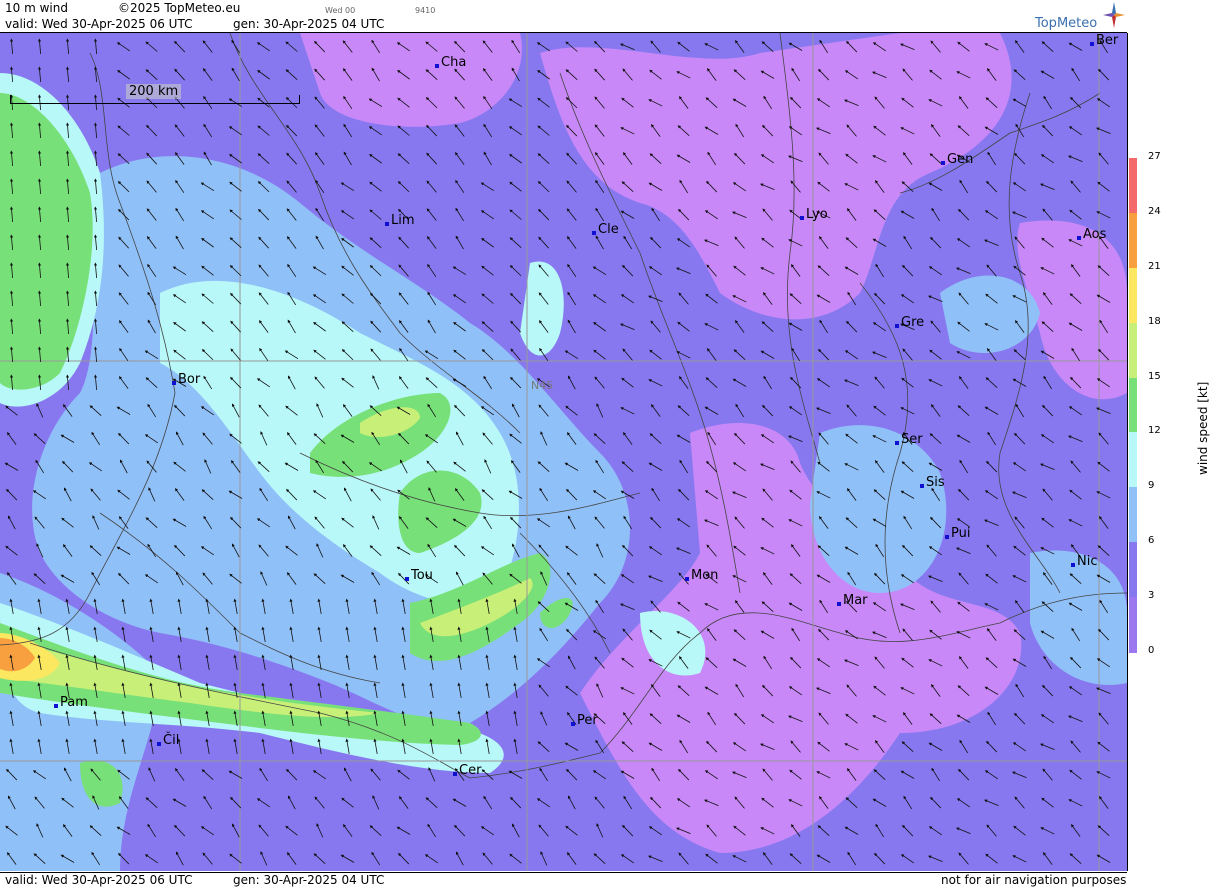 The width and height of the screenshot is (1219, 888). I want to click on footer-disclaimer: not for air navigation purposes, so click(1034, 880).